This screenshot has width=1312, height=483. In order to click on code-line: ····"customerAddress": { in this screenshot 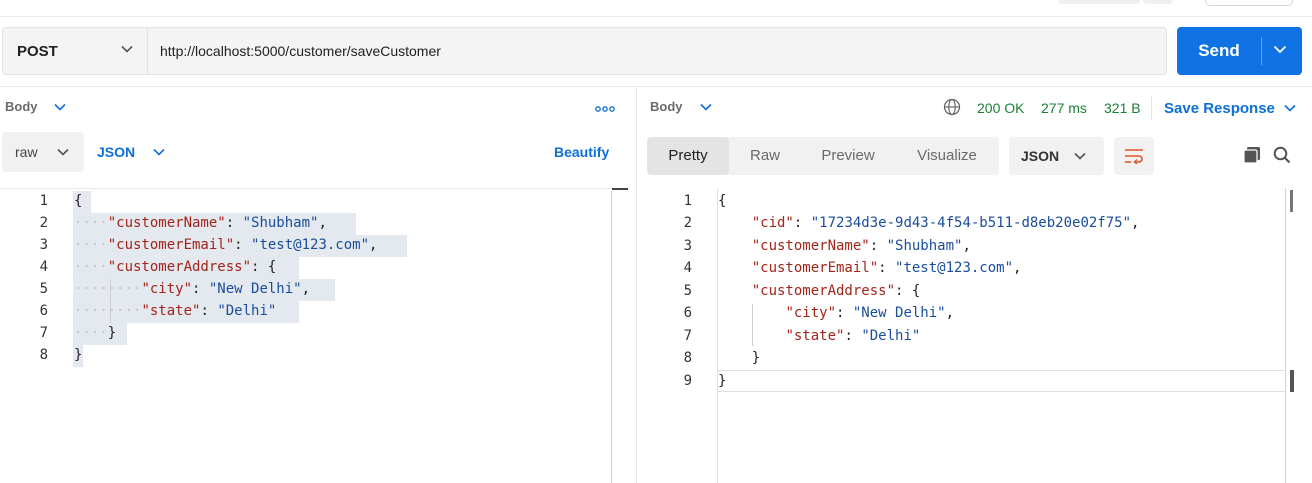, I will do `click(175, 267)`.